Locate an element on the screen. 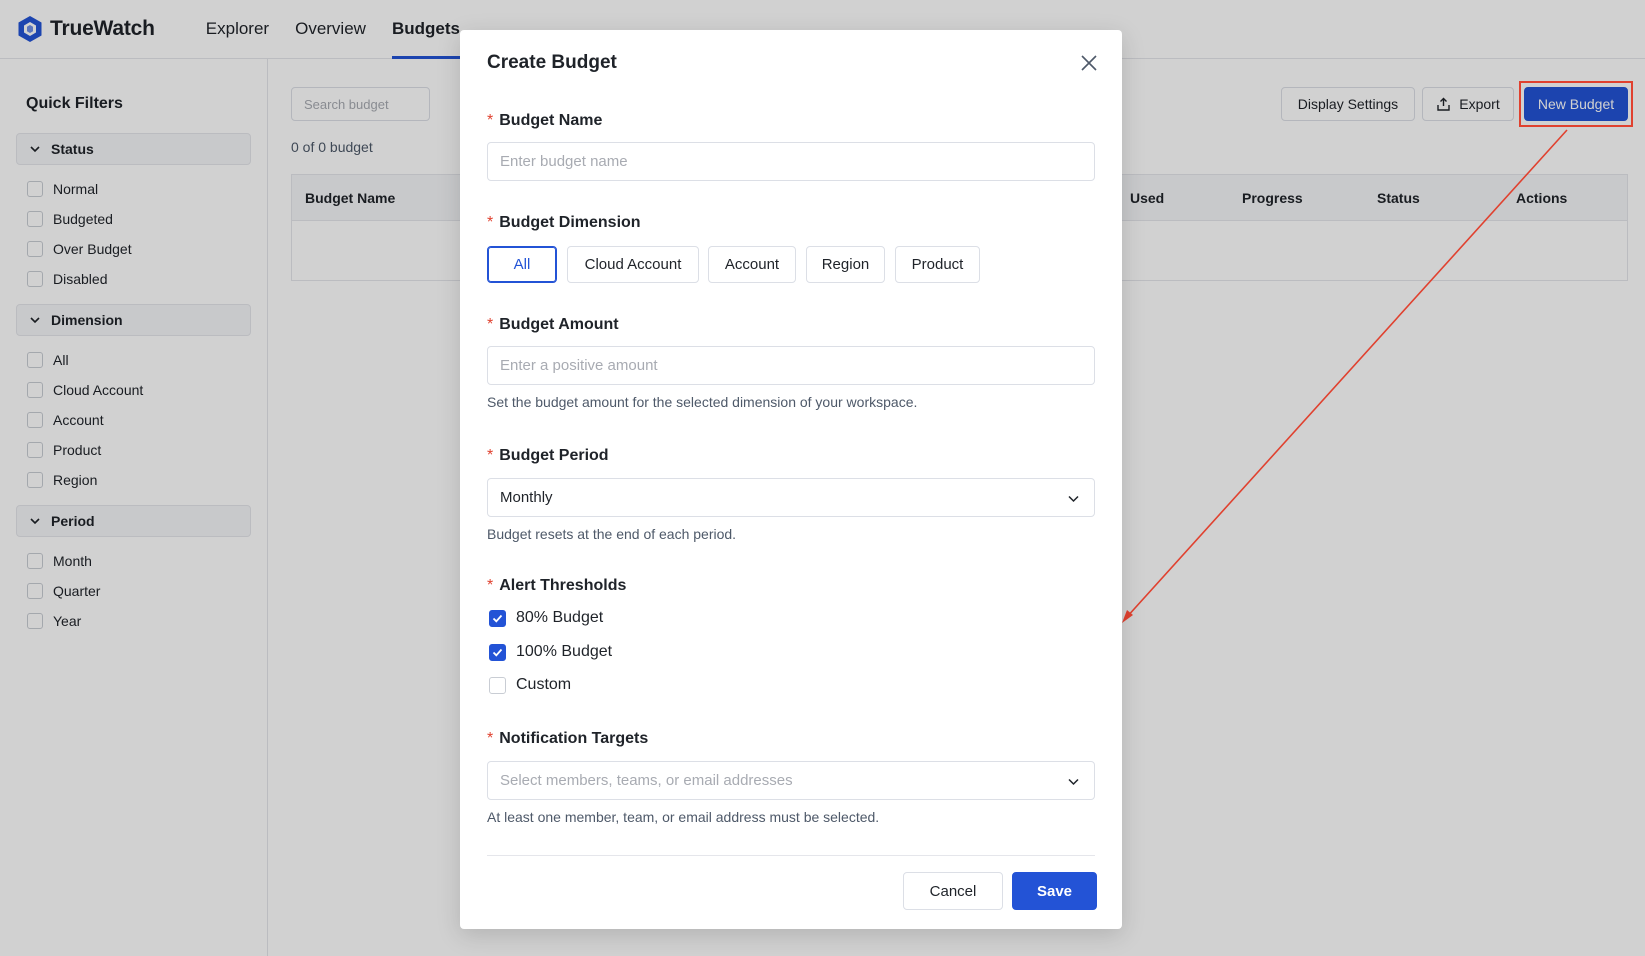 This screenshot has width=1645, height=956. budget-period-label: * Budget Period is located at coordinates (548, 456).